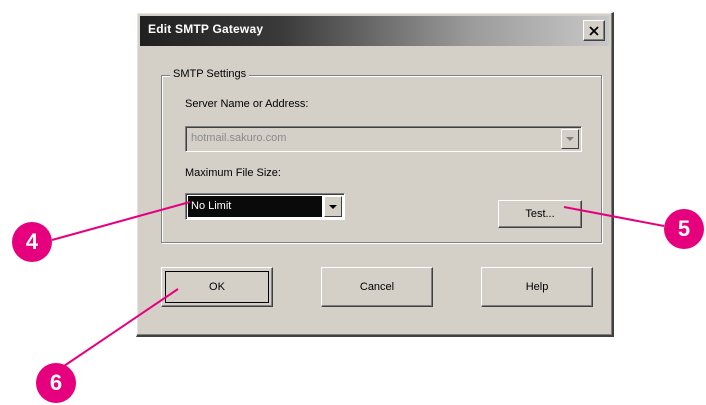  I want to click on callout-6-line, so click(121, 327).